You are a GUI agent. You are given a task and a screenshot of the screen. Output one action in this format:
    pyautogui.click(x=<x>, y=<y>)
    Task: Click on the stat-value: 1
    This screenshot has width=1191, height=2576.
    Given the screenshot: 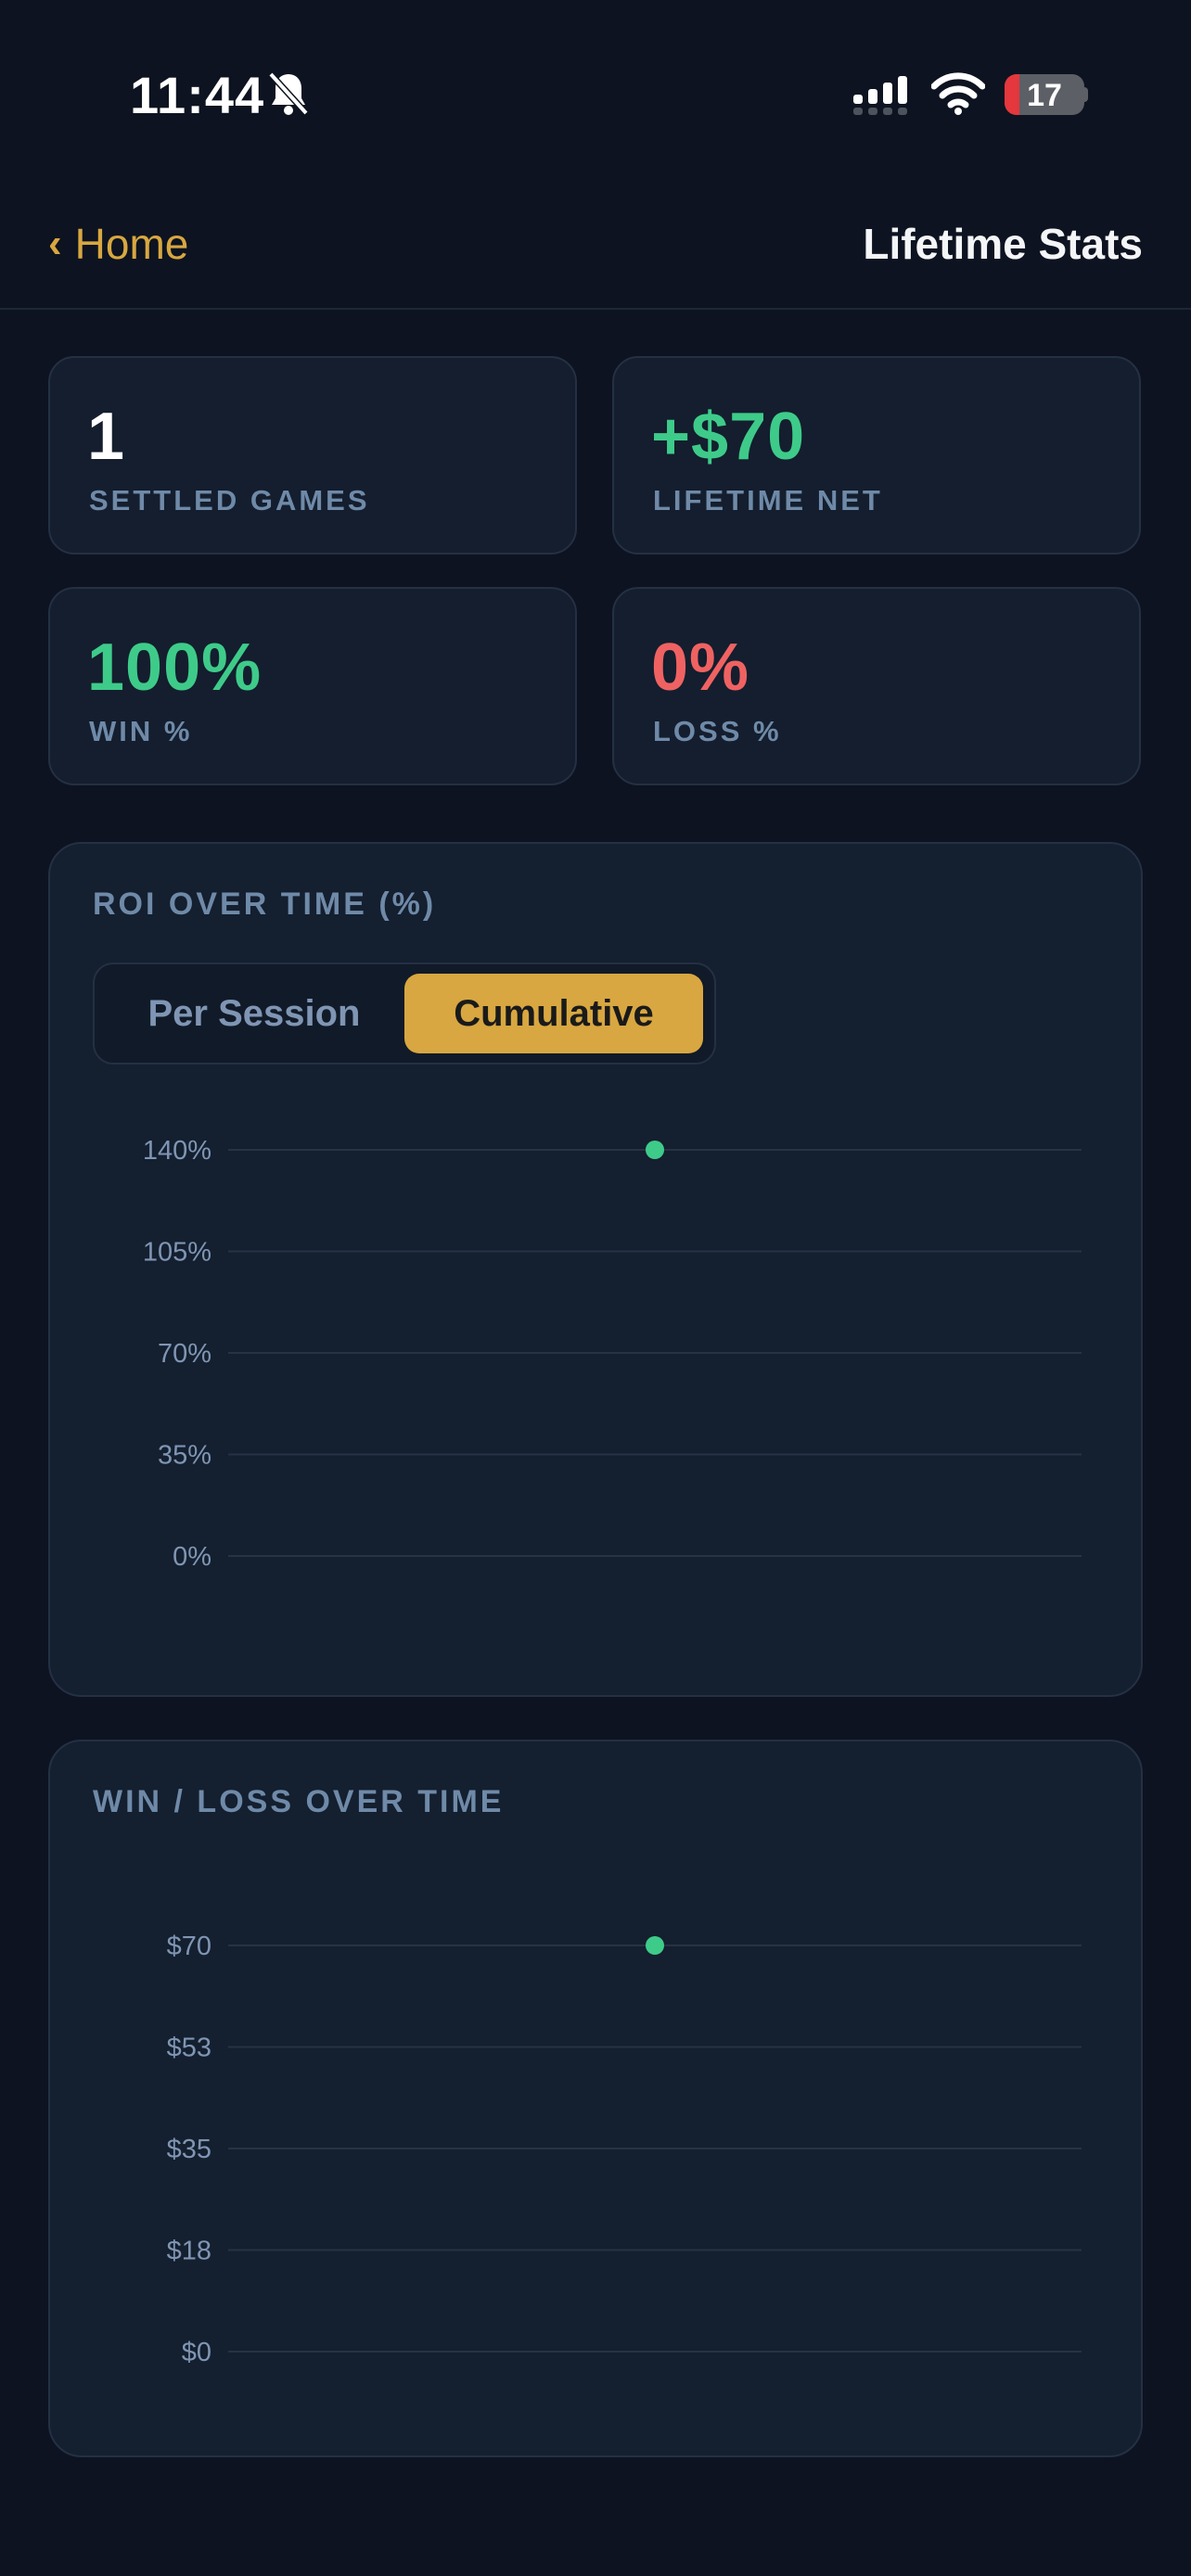 What is the action you would take?
    pyautogui.click(x=106, y=437)
    